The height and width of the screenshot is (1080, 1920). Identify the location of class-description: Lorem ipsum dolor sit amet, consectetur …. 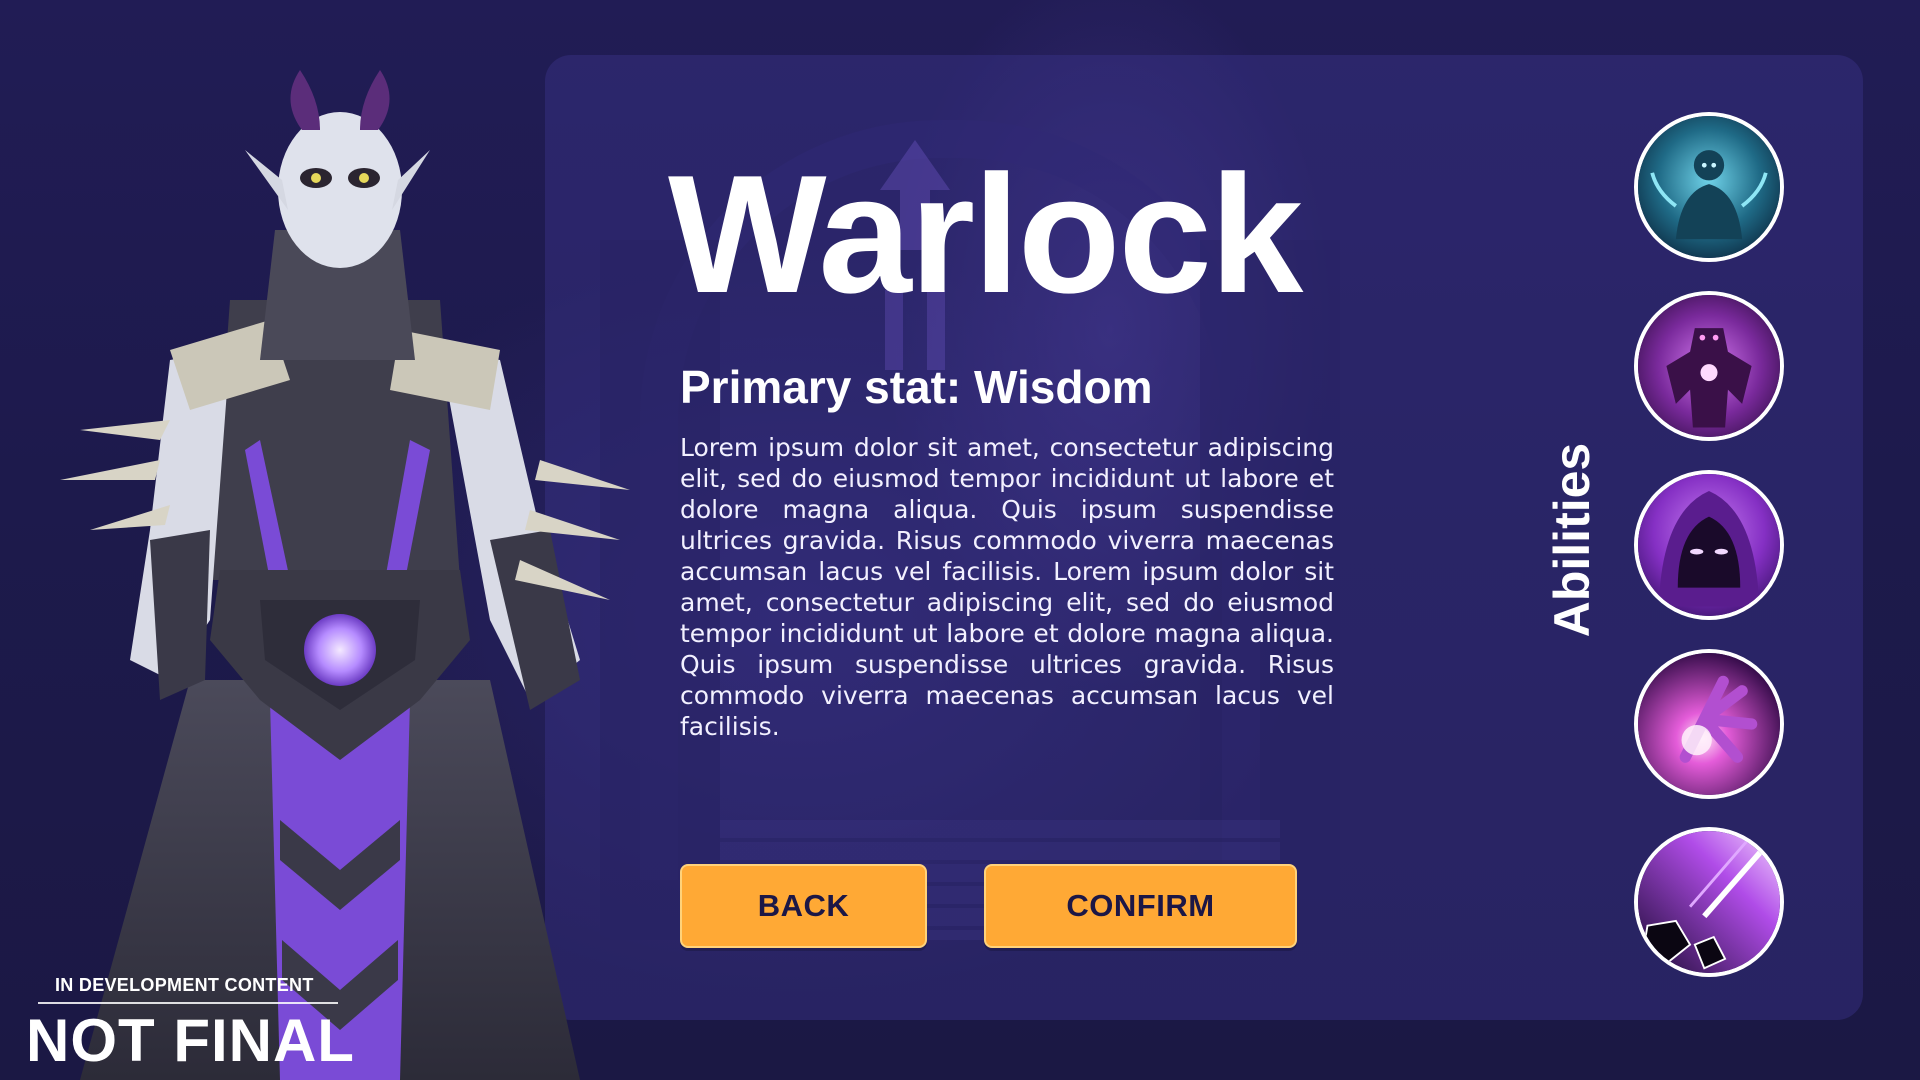
(1007, 587).